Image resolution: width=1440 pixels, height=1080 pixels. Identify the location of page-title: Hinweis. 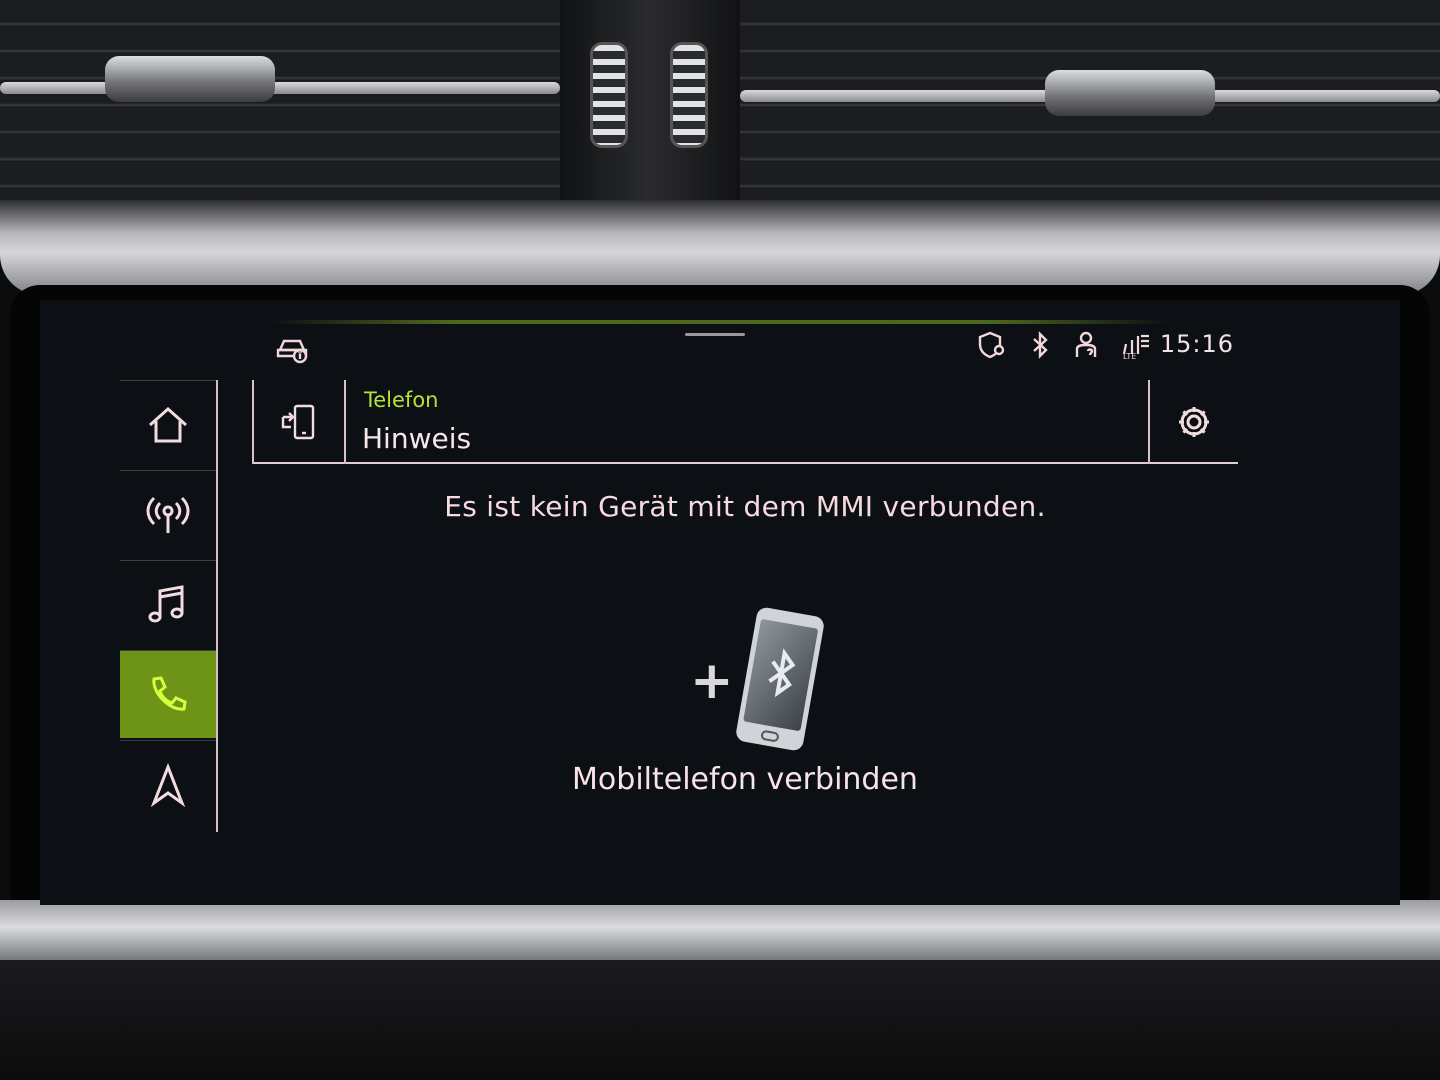
(417, 438).